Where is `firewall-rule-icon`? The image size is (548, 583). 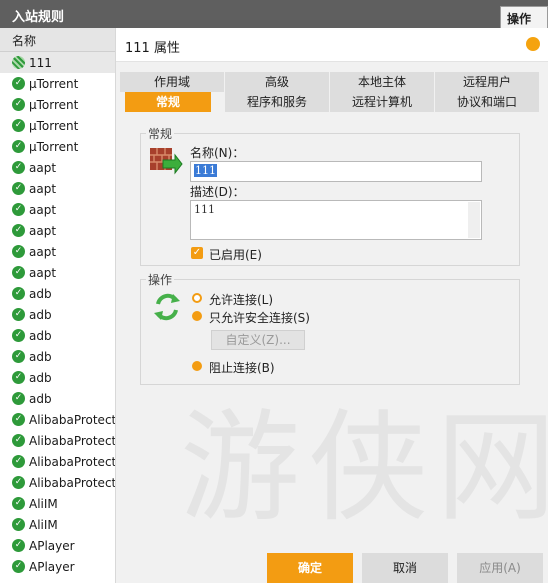
firewall-rule-icon is located at coordinates (166, 161).